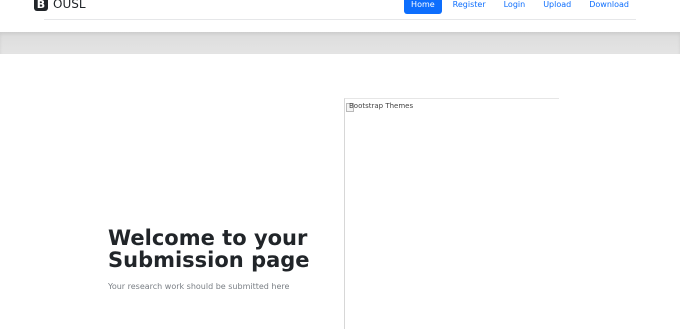  What do you see at coordinates (609, 7) in the screenshot?
I see `nav-item-download: Download` at bounding box center [609, 7].